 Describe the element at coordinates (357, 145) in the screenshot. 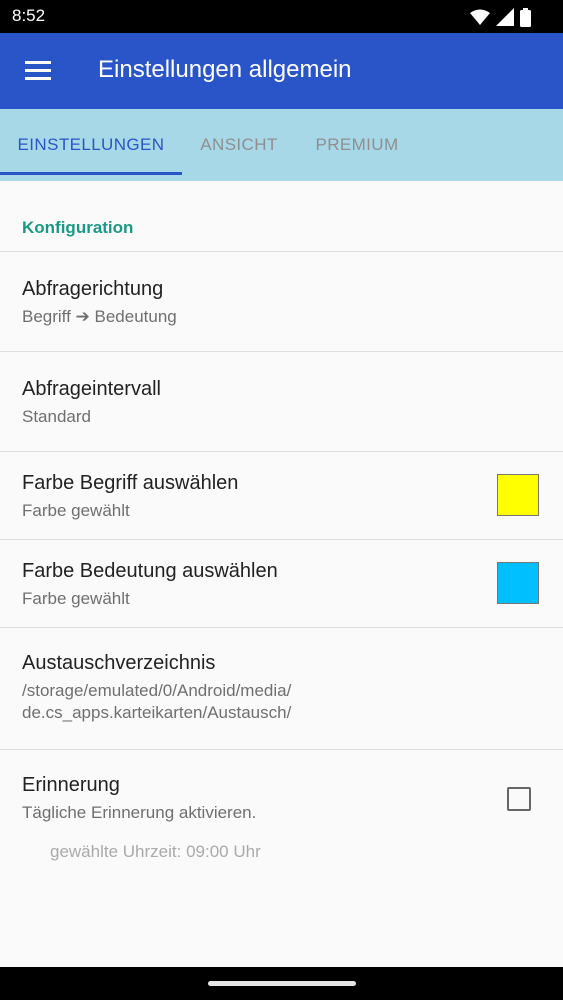

I see `tab-premium: PREMIUM` at that location.